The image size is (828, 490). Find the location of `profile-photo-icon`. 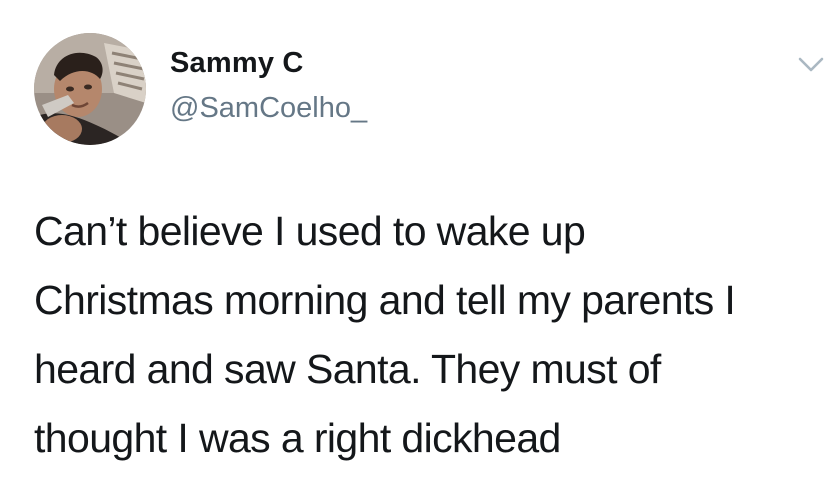

profile-photo-icon is located at coordinates (90, 89).